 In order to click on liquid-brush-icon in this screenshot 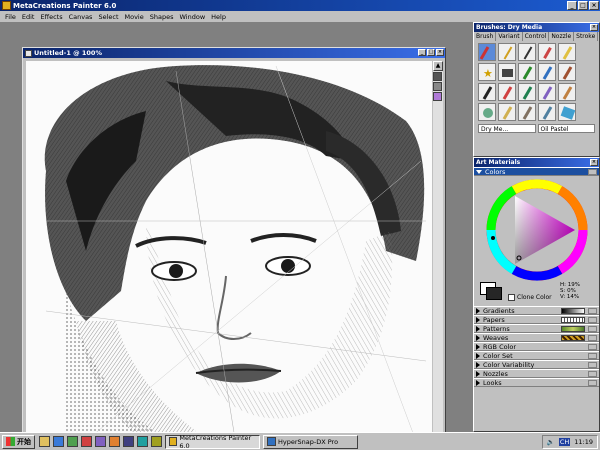, I will do `click(547, 92)`.